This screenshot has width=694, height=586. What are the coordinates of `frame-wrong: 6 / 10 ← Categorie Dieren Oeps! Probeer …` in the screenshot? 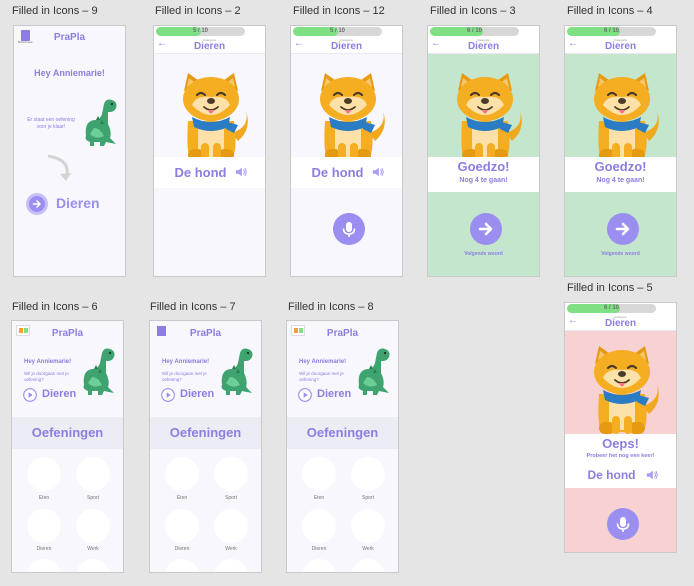 It's located at (620, 427).